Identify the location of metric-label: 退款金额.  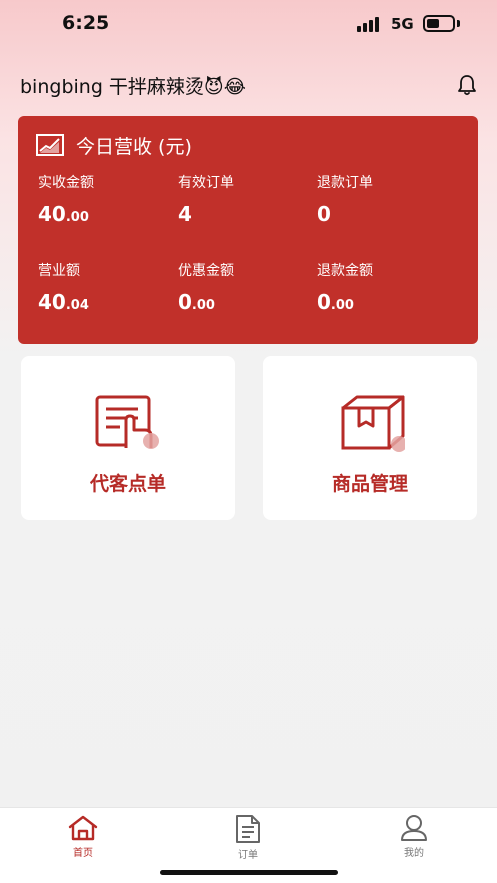
(345, 271).